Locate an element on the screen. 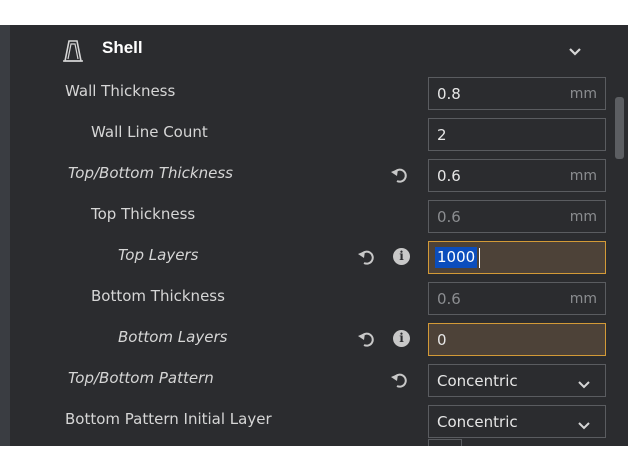  top-bottom-pattern-dropdown: Concentric is located at coordinates (517, 380).